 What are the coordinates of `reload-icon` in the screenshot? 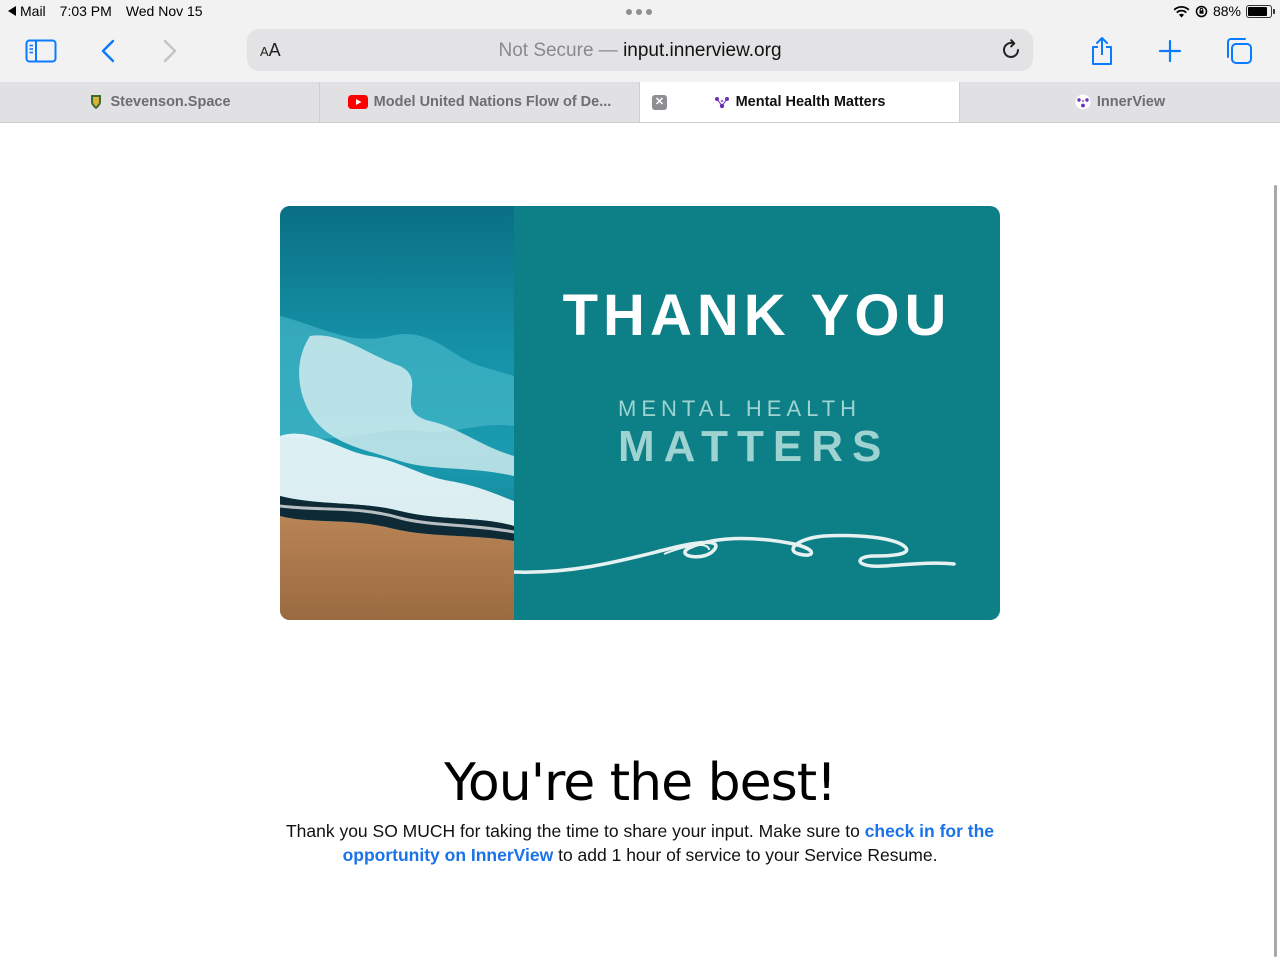 It's located at (1011, 50).